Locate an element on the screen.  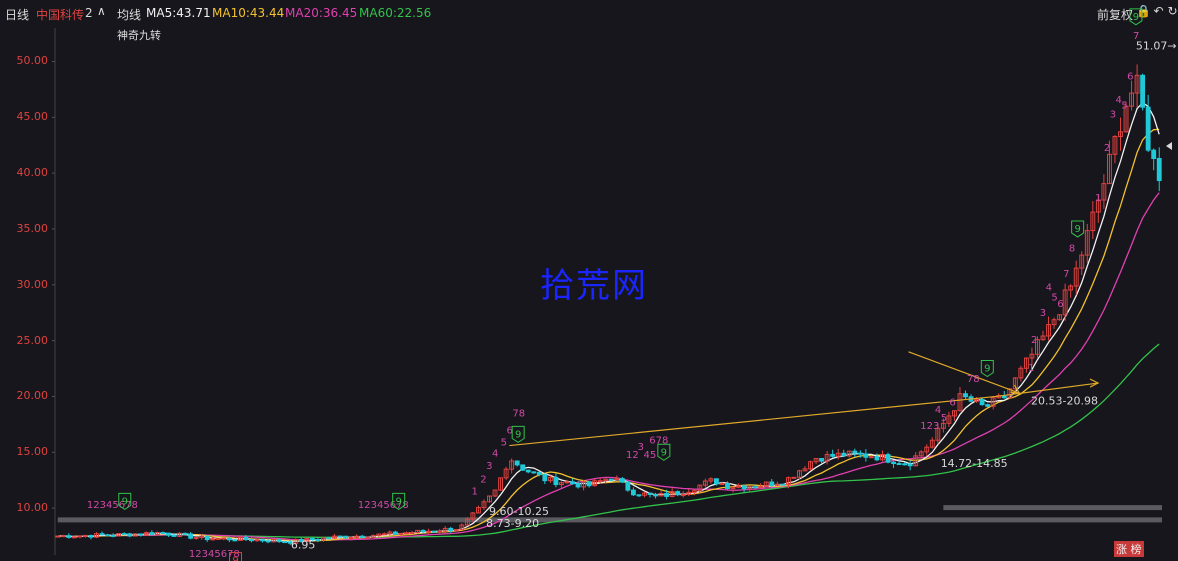
count-label: 3 is located at coordinates (489, 466).